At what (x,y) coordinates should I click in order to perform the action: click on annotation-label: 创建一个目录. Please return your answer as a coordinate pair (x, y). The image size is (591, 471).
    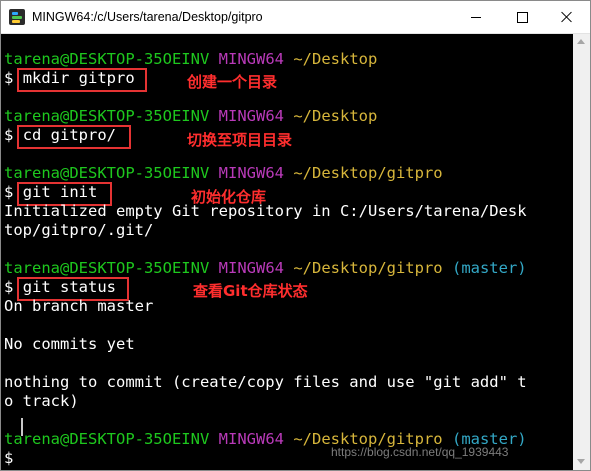
    Looking at the image, I should click on (232, 82).